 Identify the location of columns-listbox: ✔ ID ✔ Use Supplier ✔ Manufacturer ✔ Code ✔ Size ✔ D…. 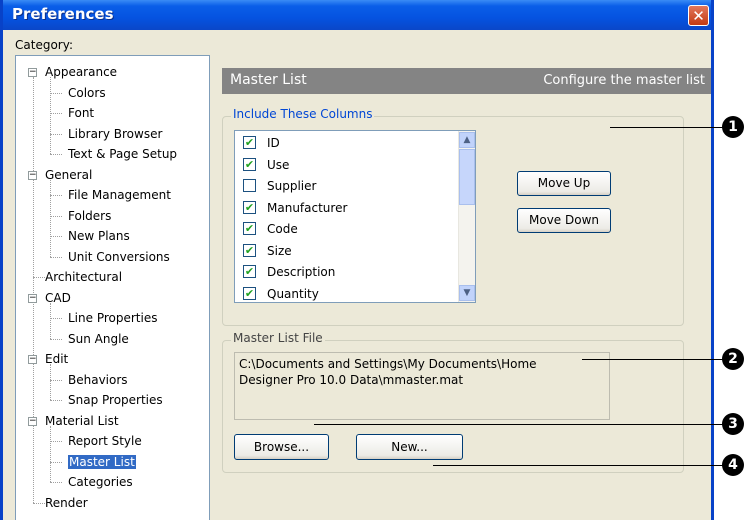
(355, 216).